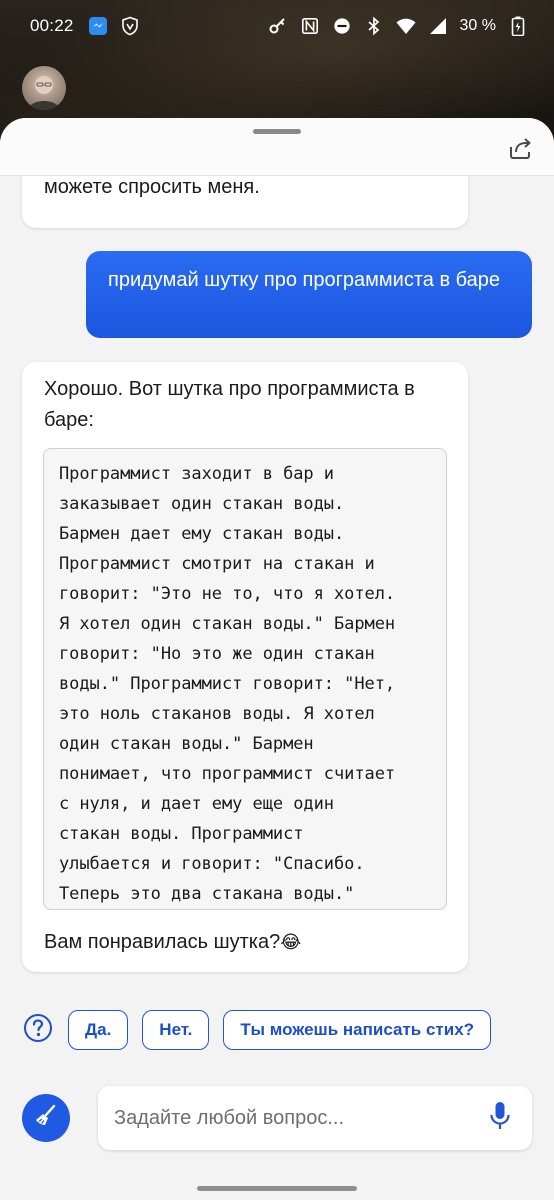  I want to click on messenger-icon, so click(98, 26).